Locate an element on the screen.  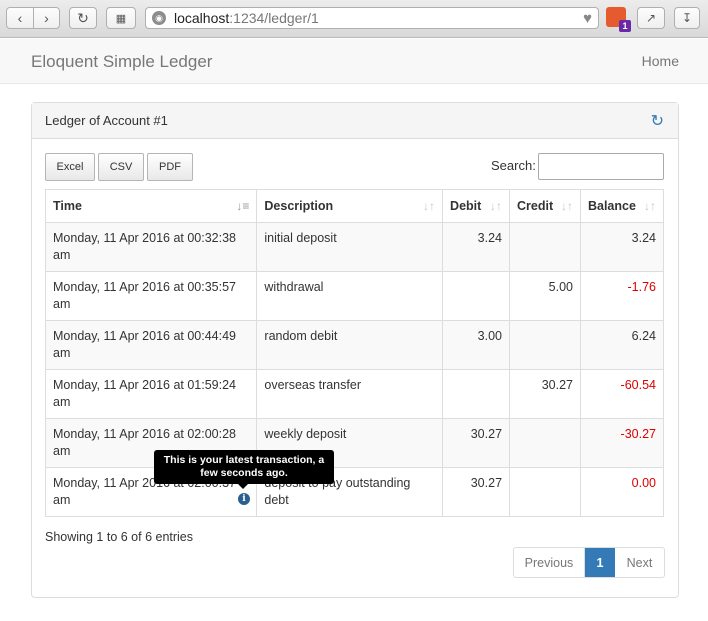
column-header-time: Time ↓≡ is located at coordinates (151, 206).